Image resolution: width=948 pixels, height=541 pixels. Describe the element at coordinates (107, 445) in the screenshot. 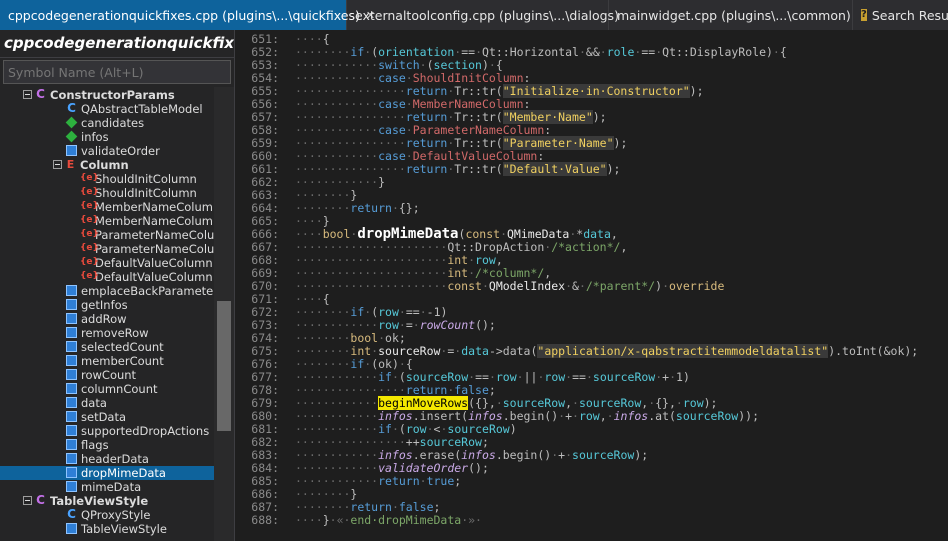

I see `symbol-item: flags` at that location.